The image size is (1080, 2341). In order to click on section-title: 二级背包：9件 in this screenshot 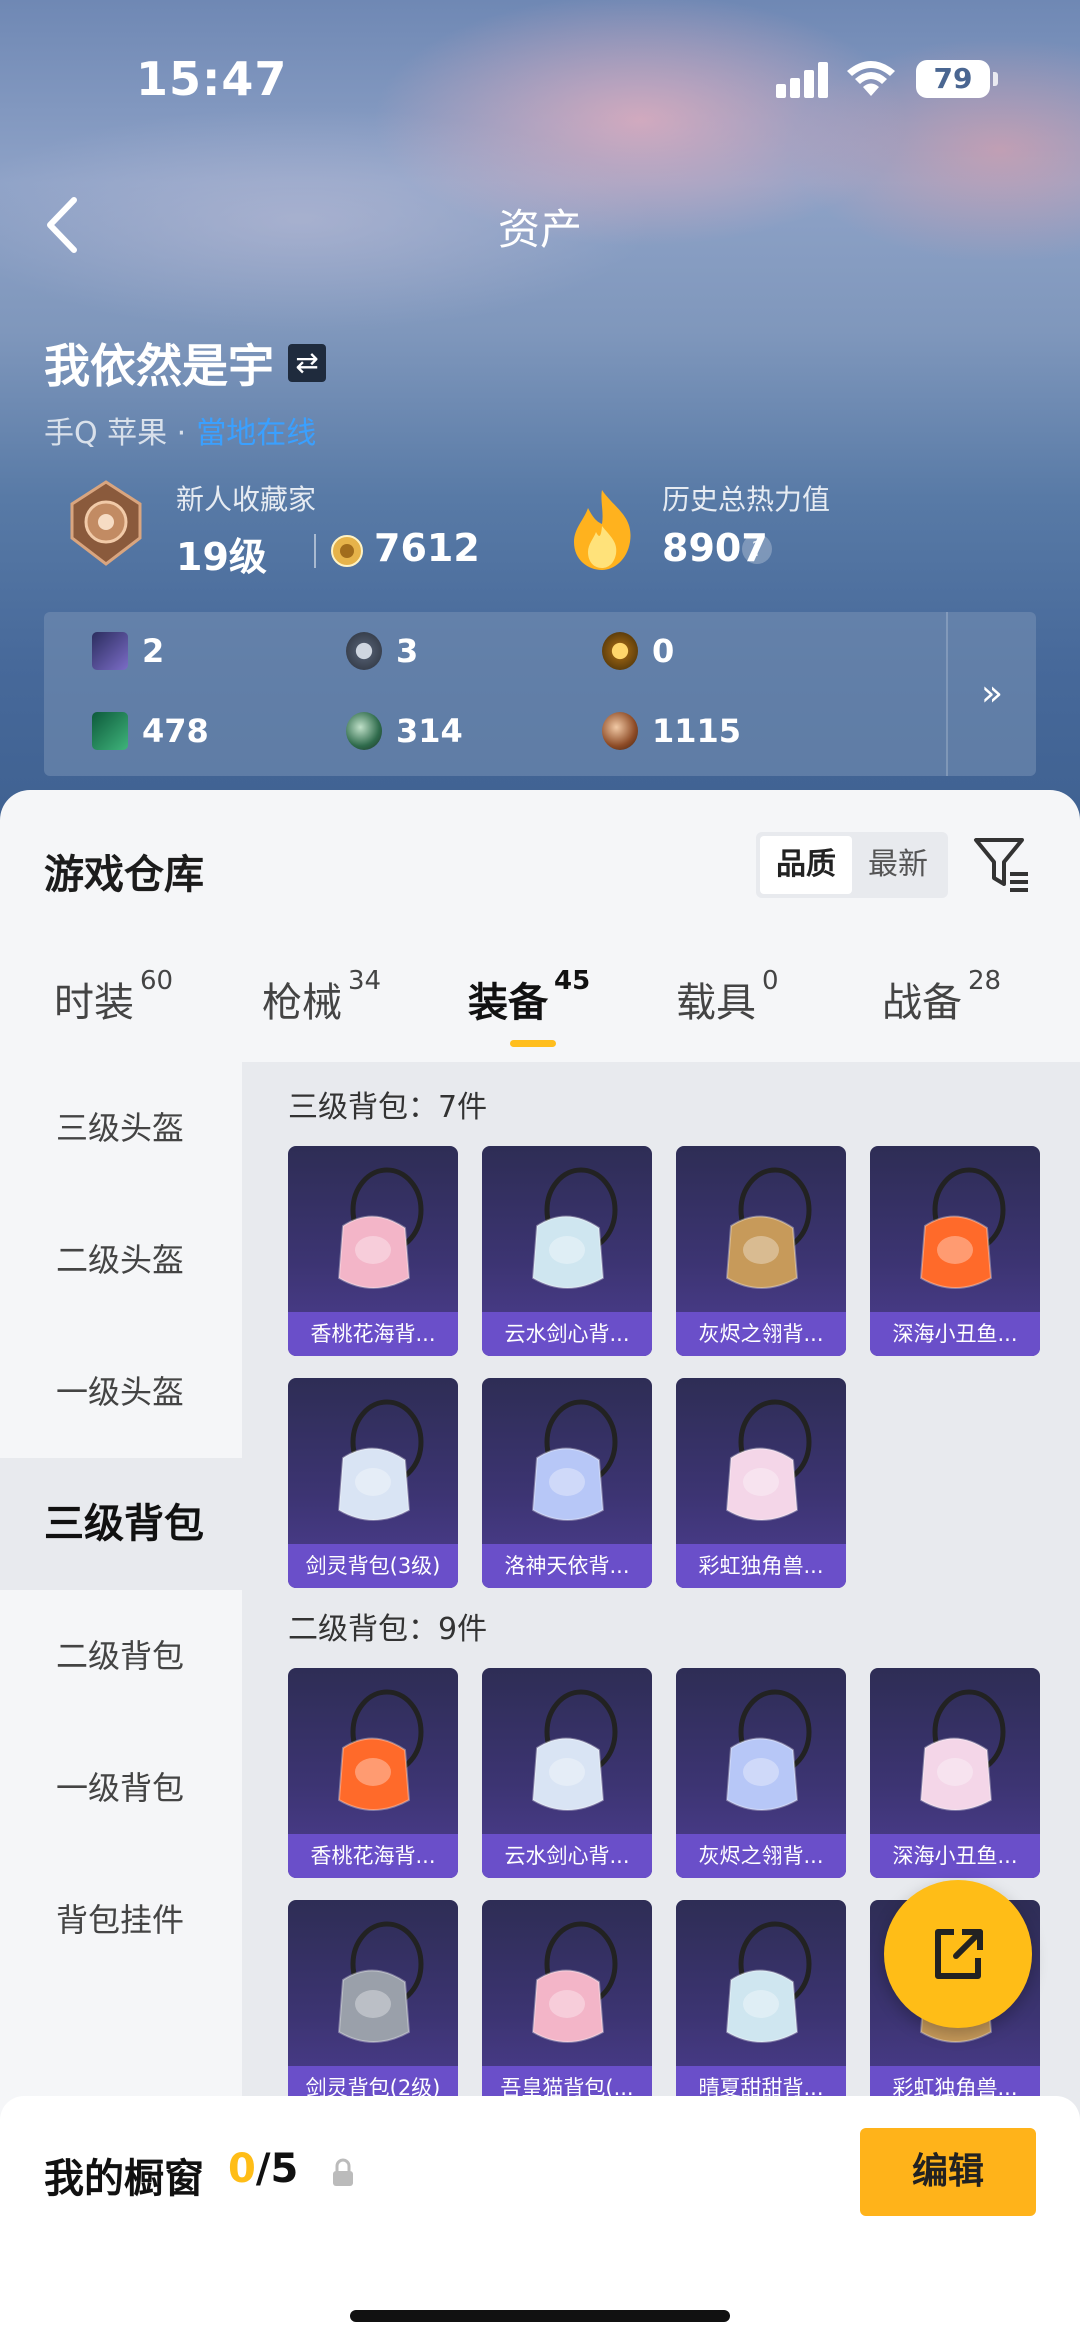, I will do `click(388, 1629)`.